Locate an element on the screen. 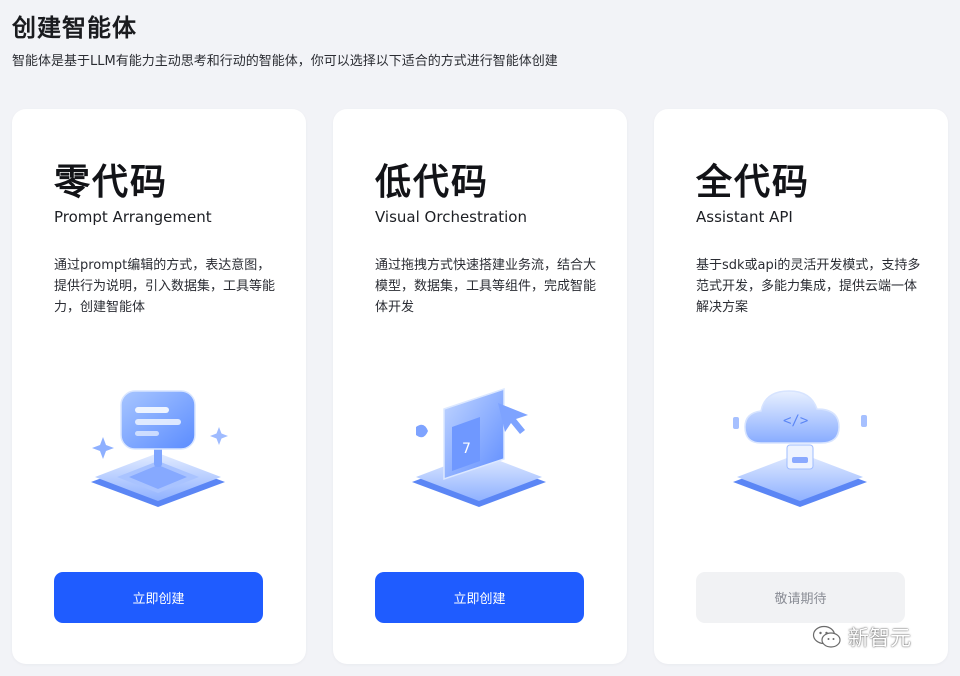  watermark-text: 新智元 is located at coordinates (879, 638).